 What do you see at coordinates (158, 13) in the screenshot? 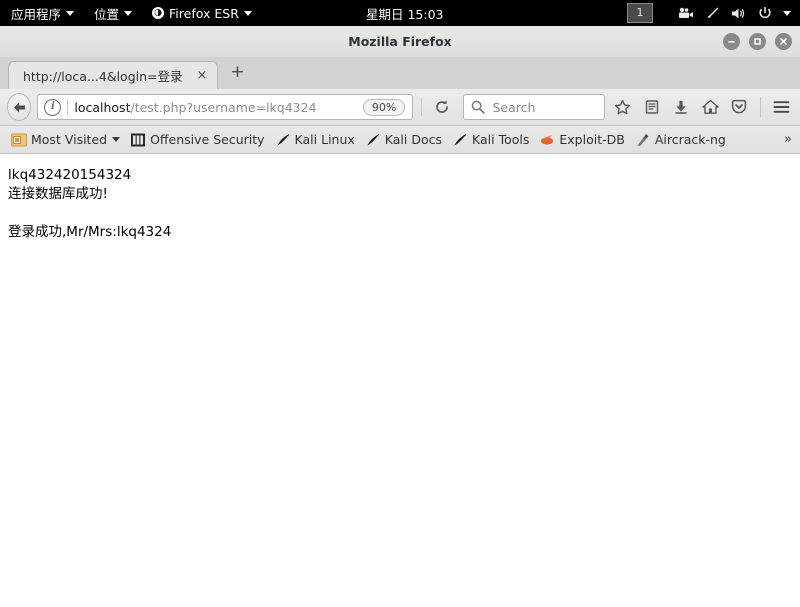
I see `firefox-icon: ◑` at bounding box center [158, 13].